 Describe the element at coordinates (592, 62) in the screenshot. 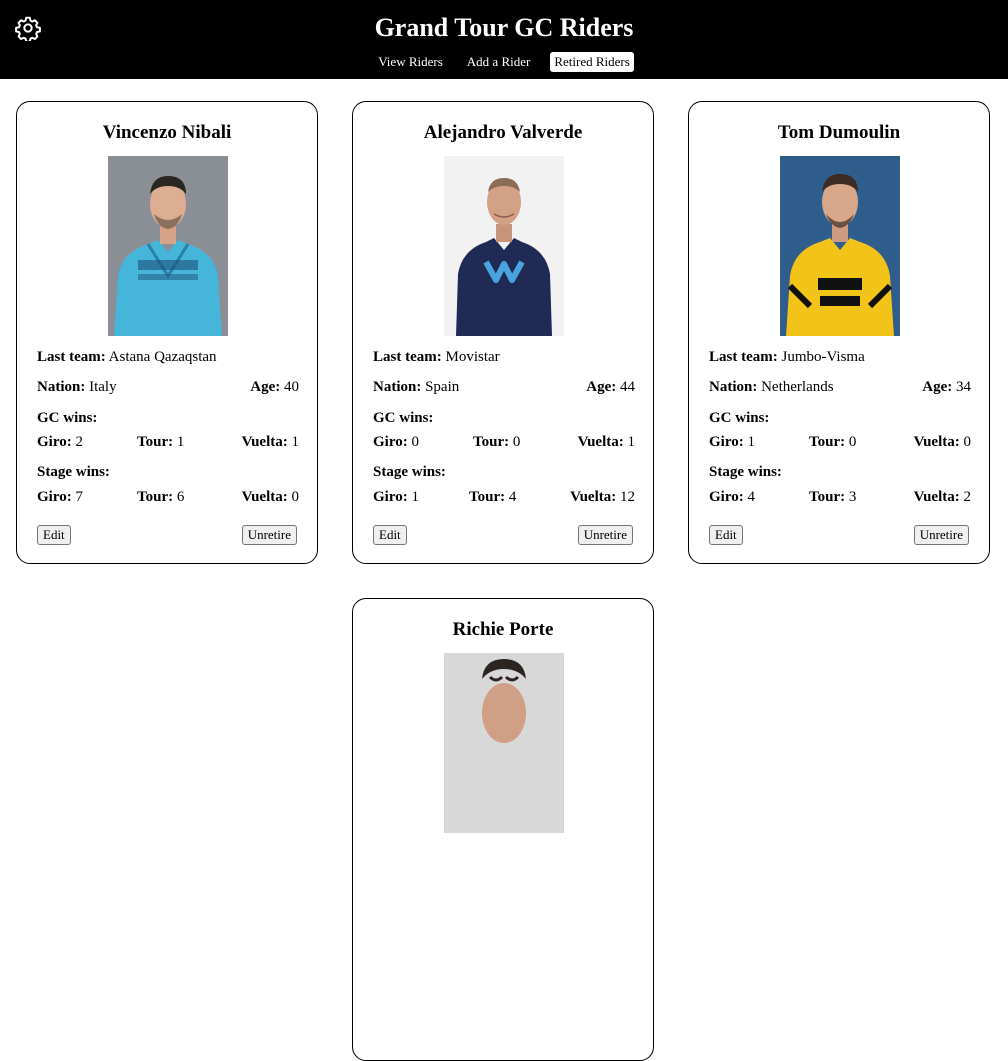

I see `nav-retired-riders: Retired Riders` at that location.